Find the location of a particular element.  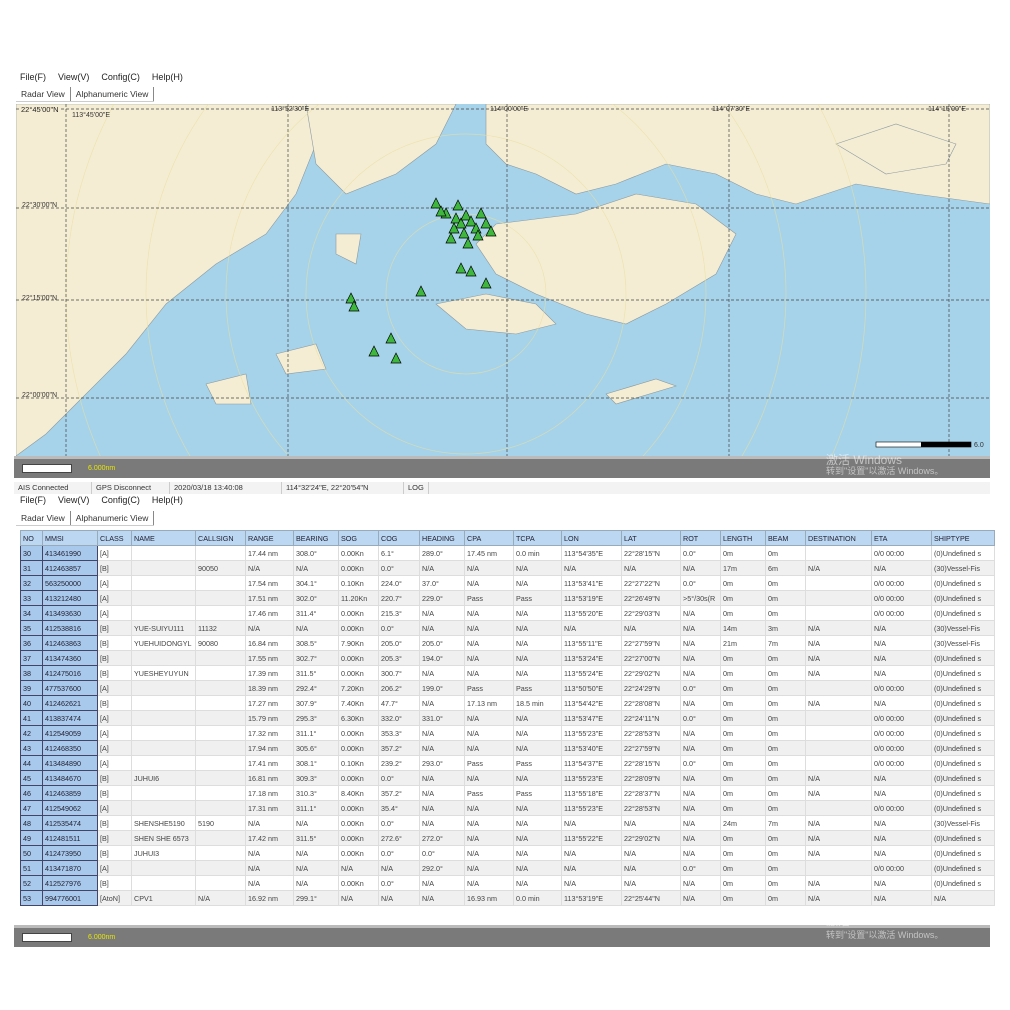

cell-mmsi: 412535474 is located at coordinates (70, 823).